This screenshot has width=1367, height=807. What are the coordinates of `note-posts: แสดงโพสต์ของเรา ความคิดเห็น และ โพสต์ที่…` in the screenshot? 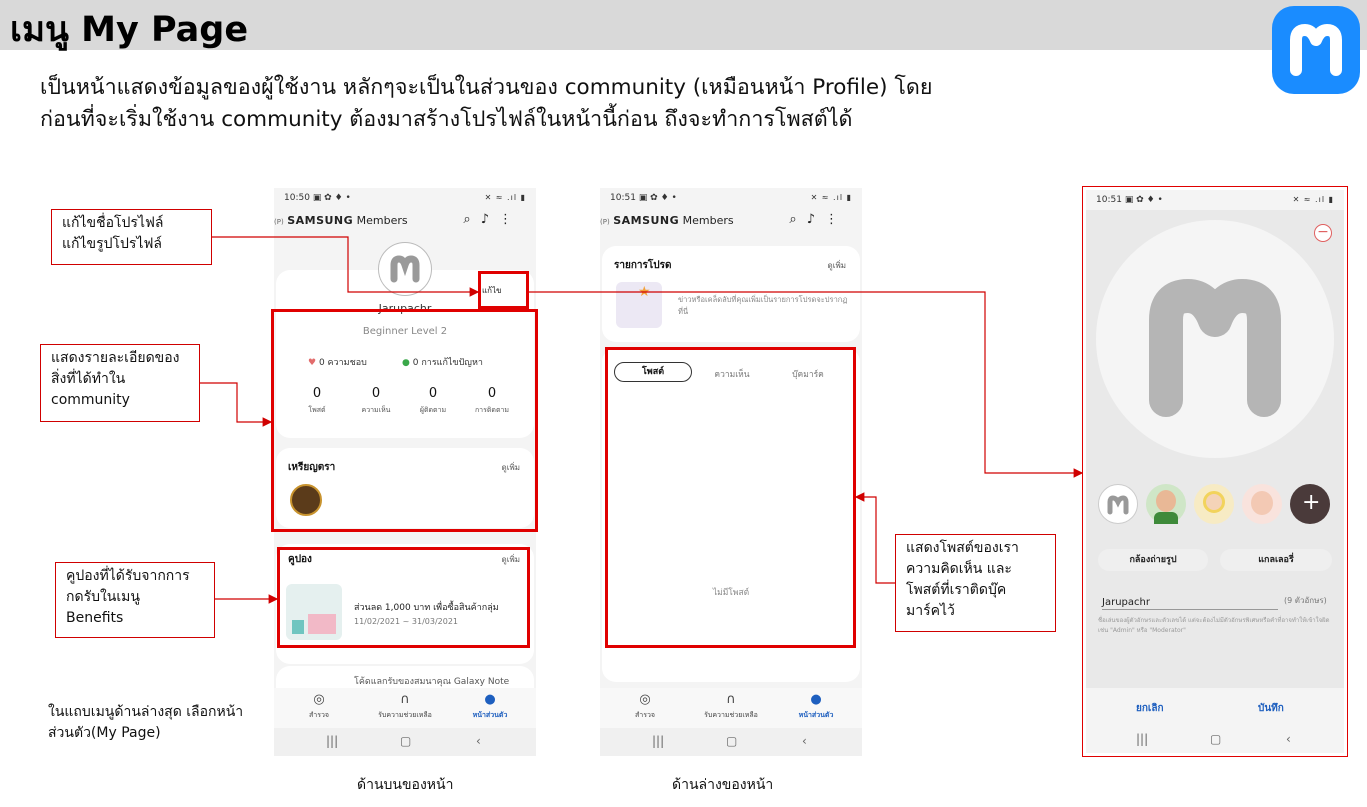 It's located at (975, 583).